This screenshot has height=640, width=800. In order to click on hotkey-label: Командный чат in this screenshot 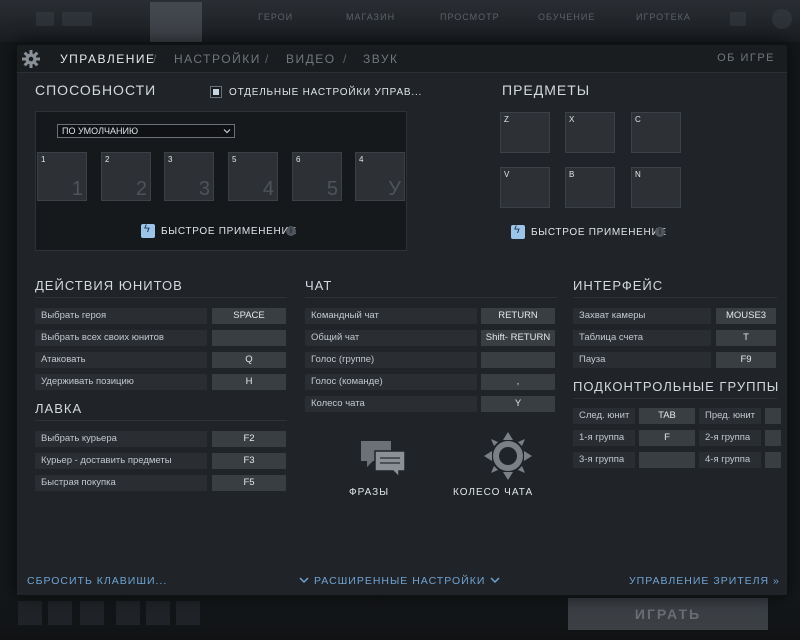, I will do `click(391, 316)`.